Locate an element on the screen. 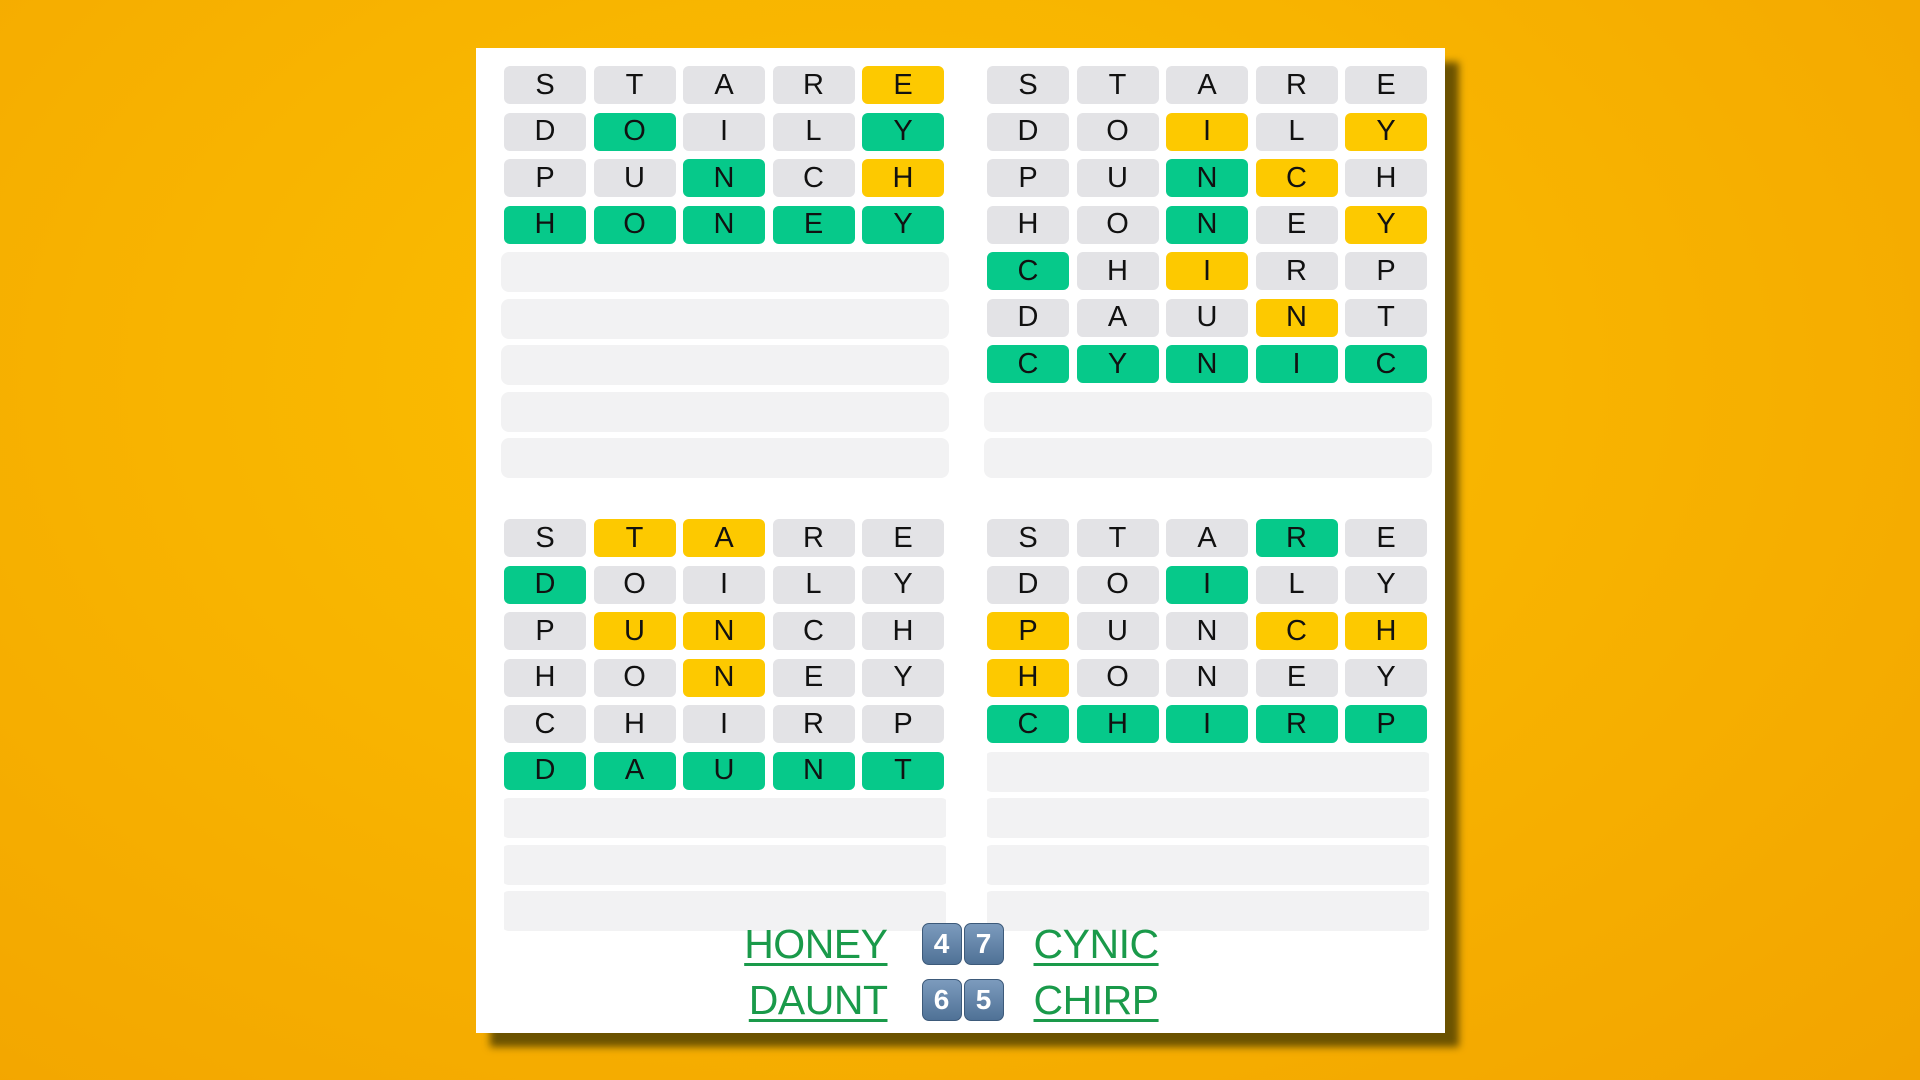  letter-tile-yellow: C is located at coordinates (1296, 631).